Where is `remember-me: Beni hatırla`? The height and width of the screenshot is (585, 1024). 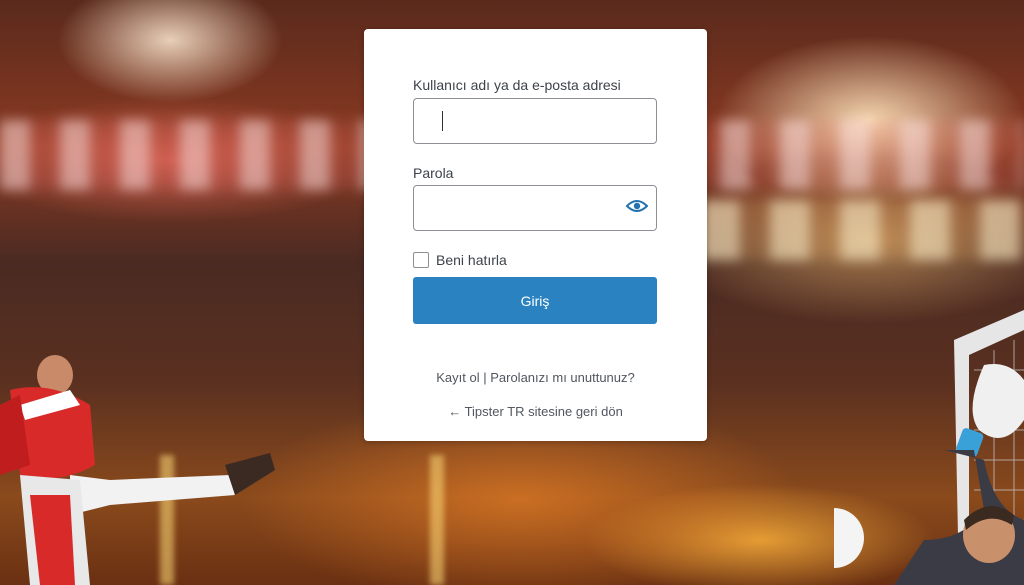 remember-me: Beni hatırla is located at coordinates (460, 260).